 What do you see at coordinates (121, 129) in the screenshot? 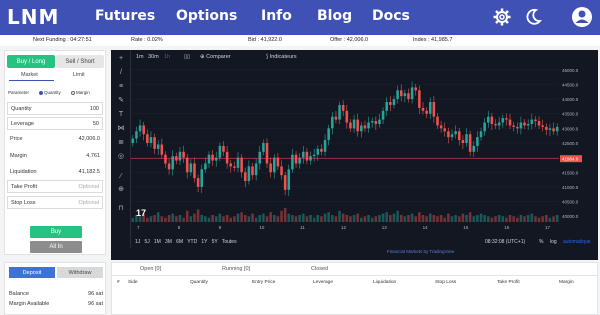
I see `pattern-icon: ⋈` at bounding box center [121, 129].